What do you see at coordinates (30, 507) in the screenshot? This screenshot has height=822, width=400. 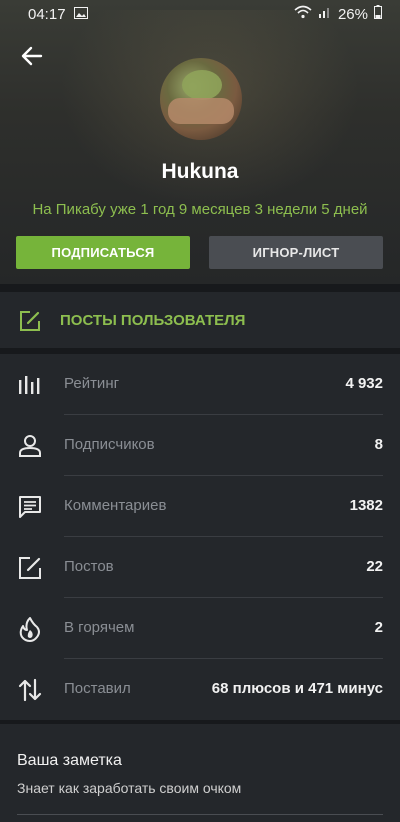 I see `comment-icon` at bounding box center [30, 507].